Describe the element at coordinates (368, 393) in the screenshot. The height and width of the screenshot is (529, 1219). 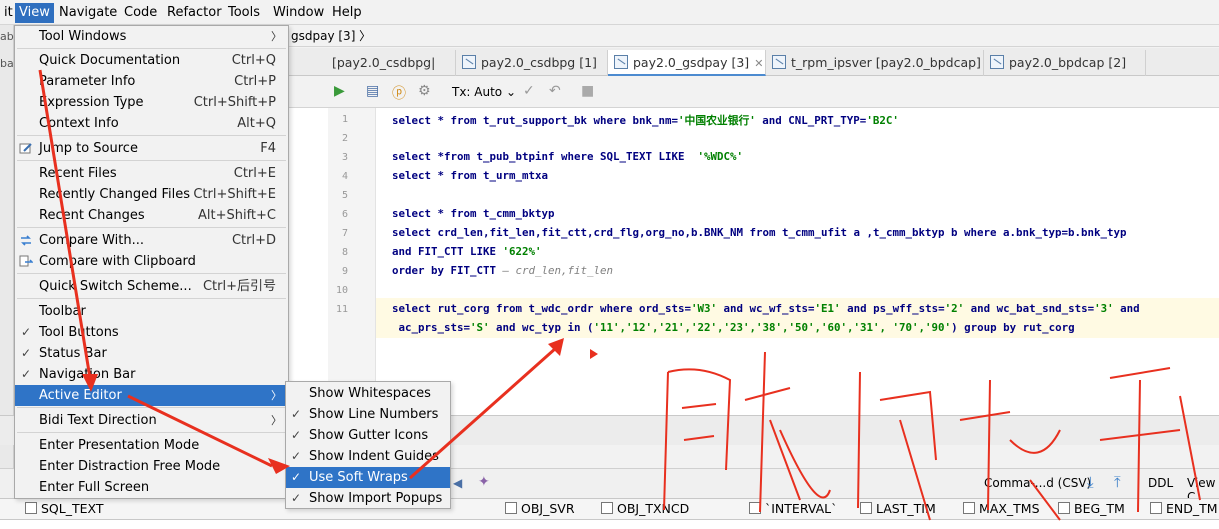
I see `submenu-item-show-whitespaces: Show Whitespaces` at that location.